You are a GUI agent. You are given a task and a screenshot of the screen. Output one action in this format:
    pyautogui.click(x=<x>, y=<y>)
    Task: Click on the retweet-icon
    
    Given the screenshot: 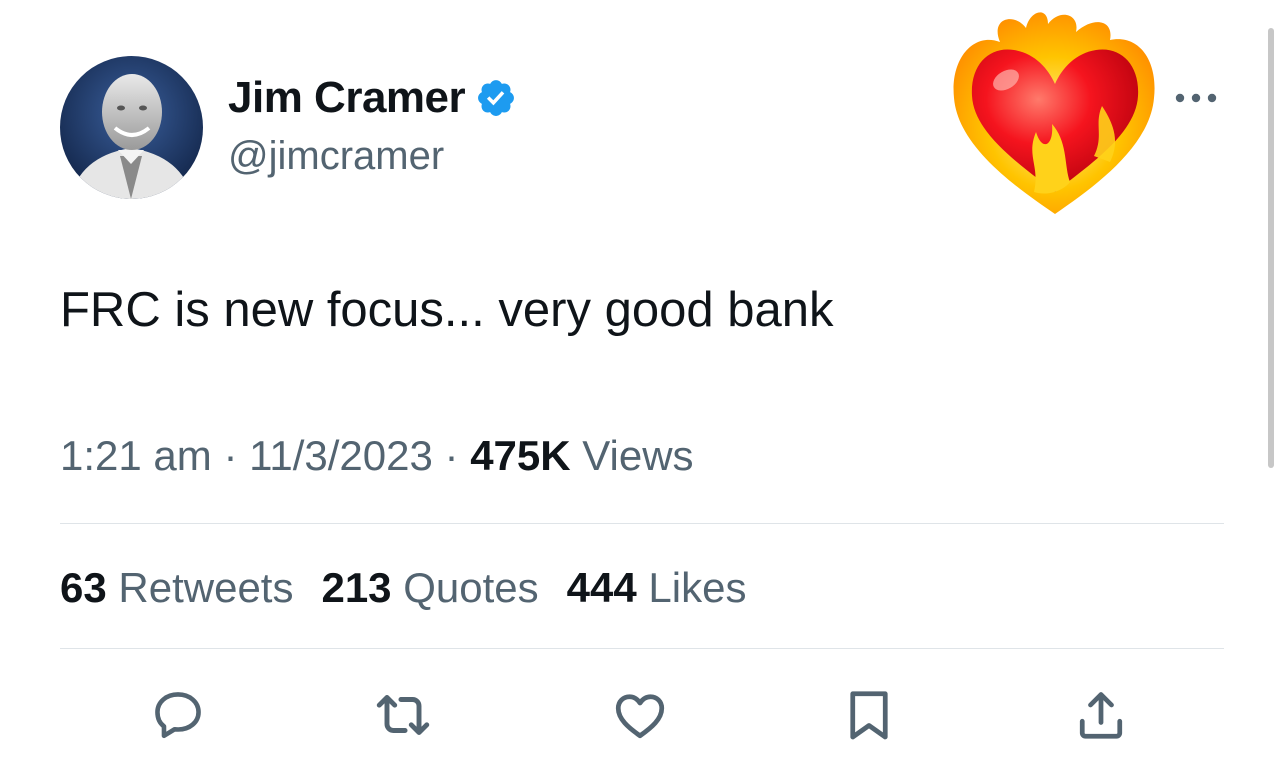 What is the action you would take?
    pyautogui.click(x=403, y=715)
    